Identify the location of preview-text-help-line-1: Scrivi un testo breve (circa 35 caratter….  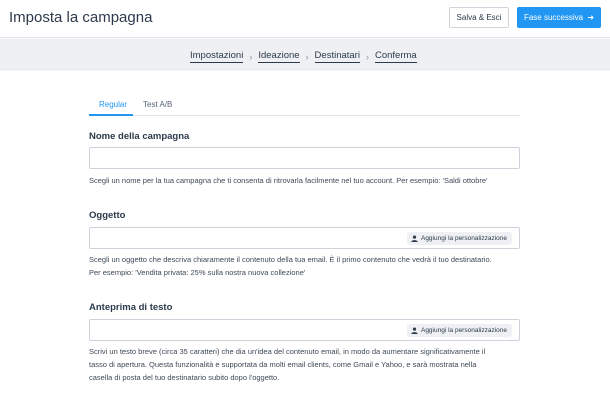
(287, 351).